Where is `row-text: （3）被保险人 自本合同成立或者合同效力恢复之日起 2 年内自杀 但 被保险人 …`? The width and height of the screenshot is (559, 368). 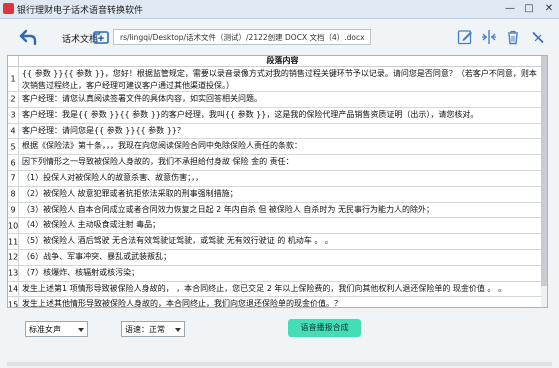 row-text: （3）被保险人 自本合同成立或者合同效力恢复之日起 2 年内自杀 但 被保险人 … is located at coordinates (228, 209).